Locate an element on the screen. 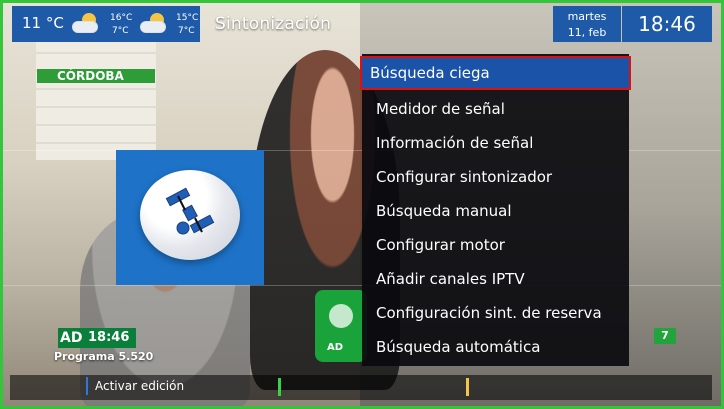 The width and height of the screenshot is (724, 409). satellite-tile is located at coordinates (190, 217).